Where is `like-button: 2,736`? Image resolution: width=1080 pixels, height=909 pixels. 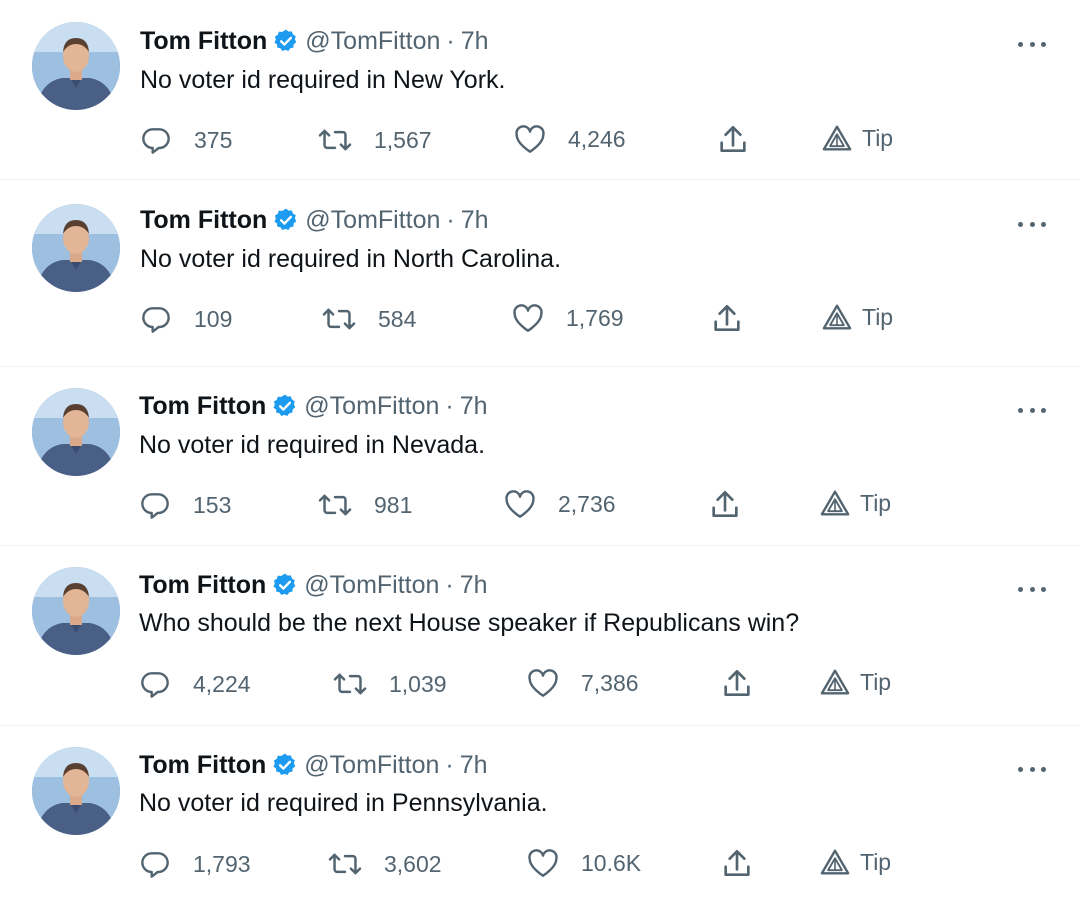
like-button: 2,736 is located at coordinates (560, 504).